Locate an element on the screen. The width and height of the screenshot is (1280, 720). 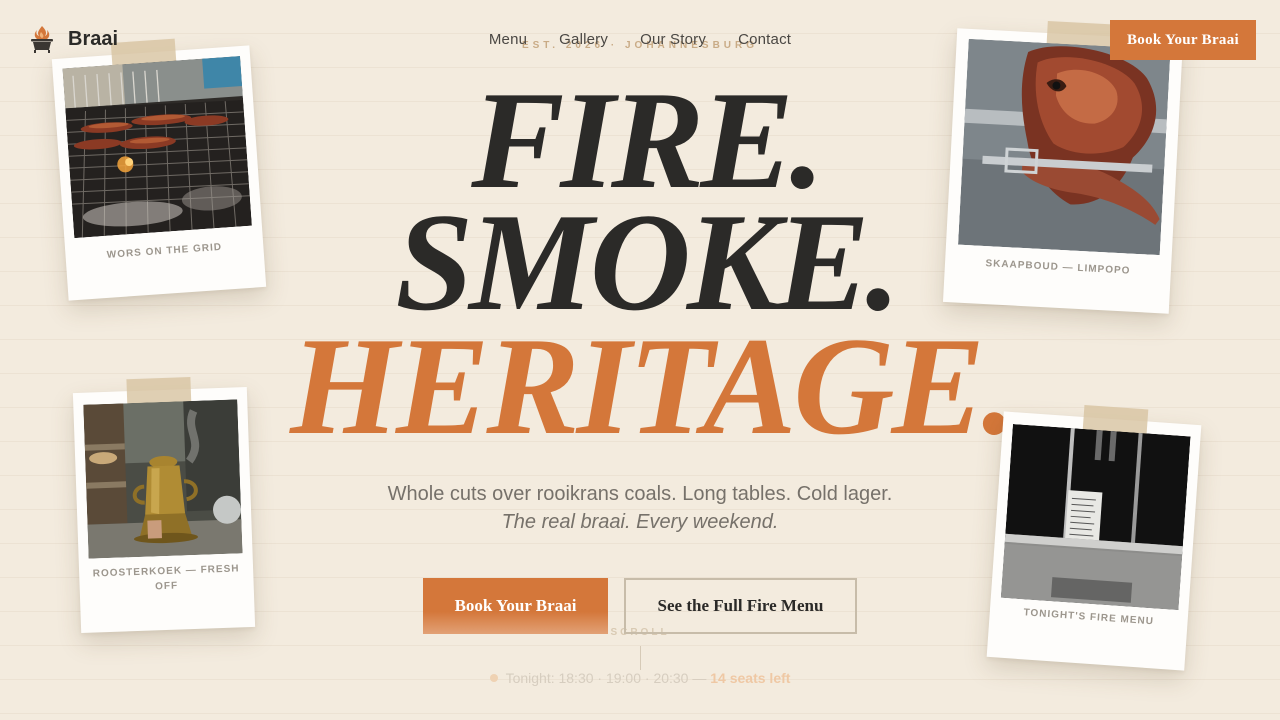
seats-left: 14 seats left is located at coordinates (750, 678).